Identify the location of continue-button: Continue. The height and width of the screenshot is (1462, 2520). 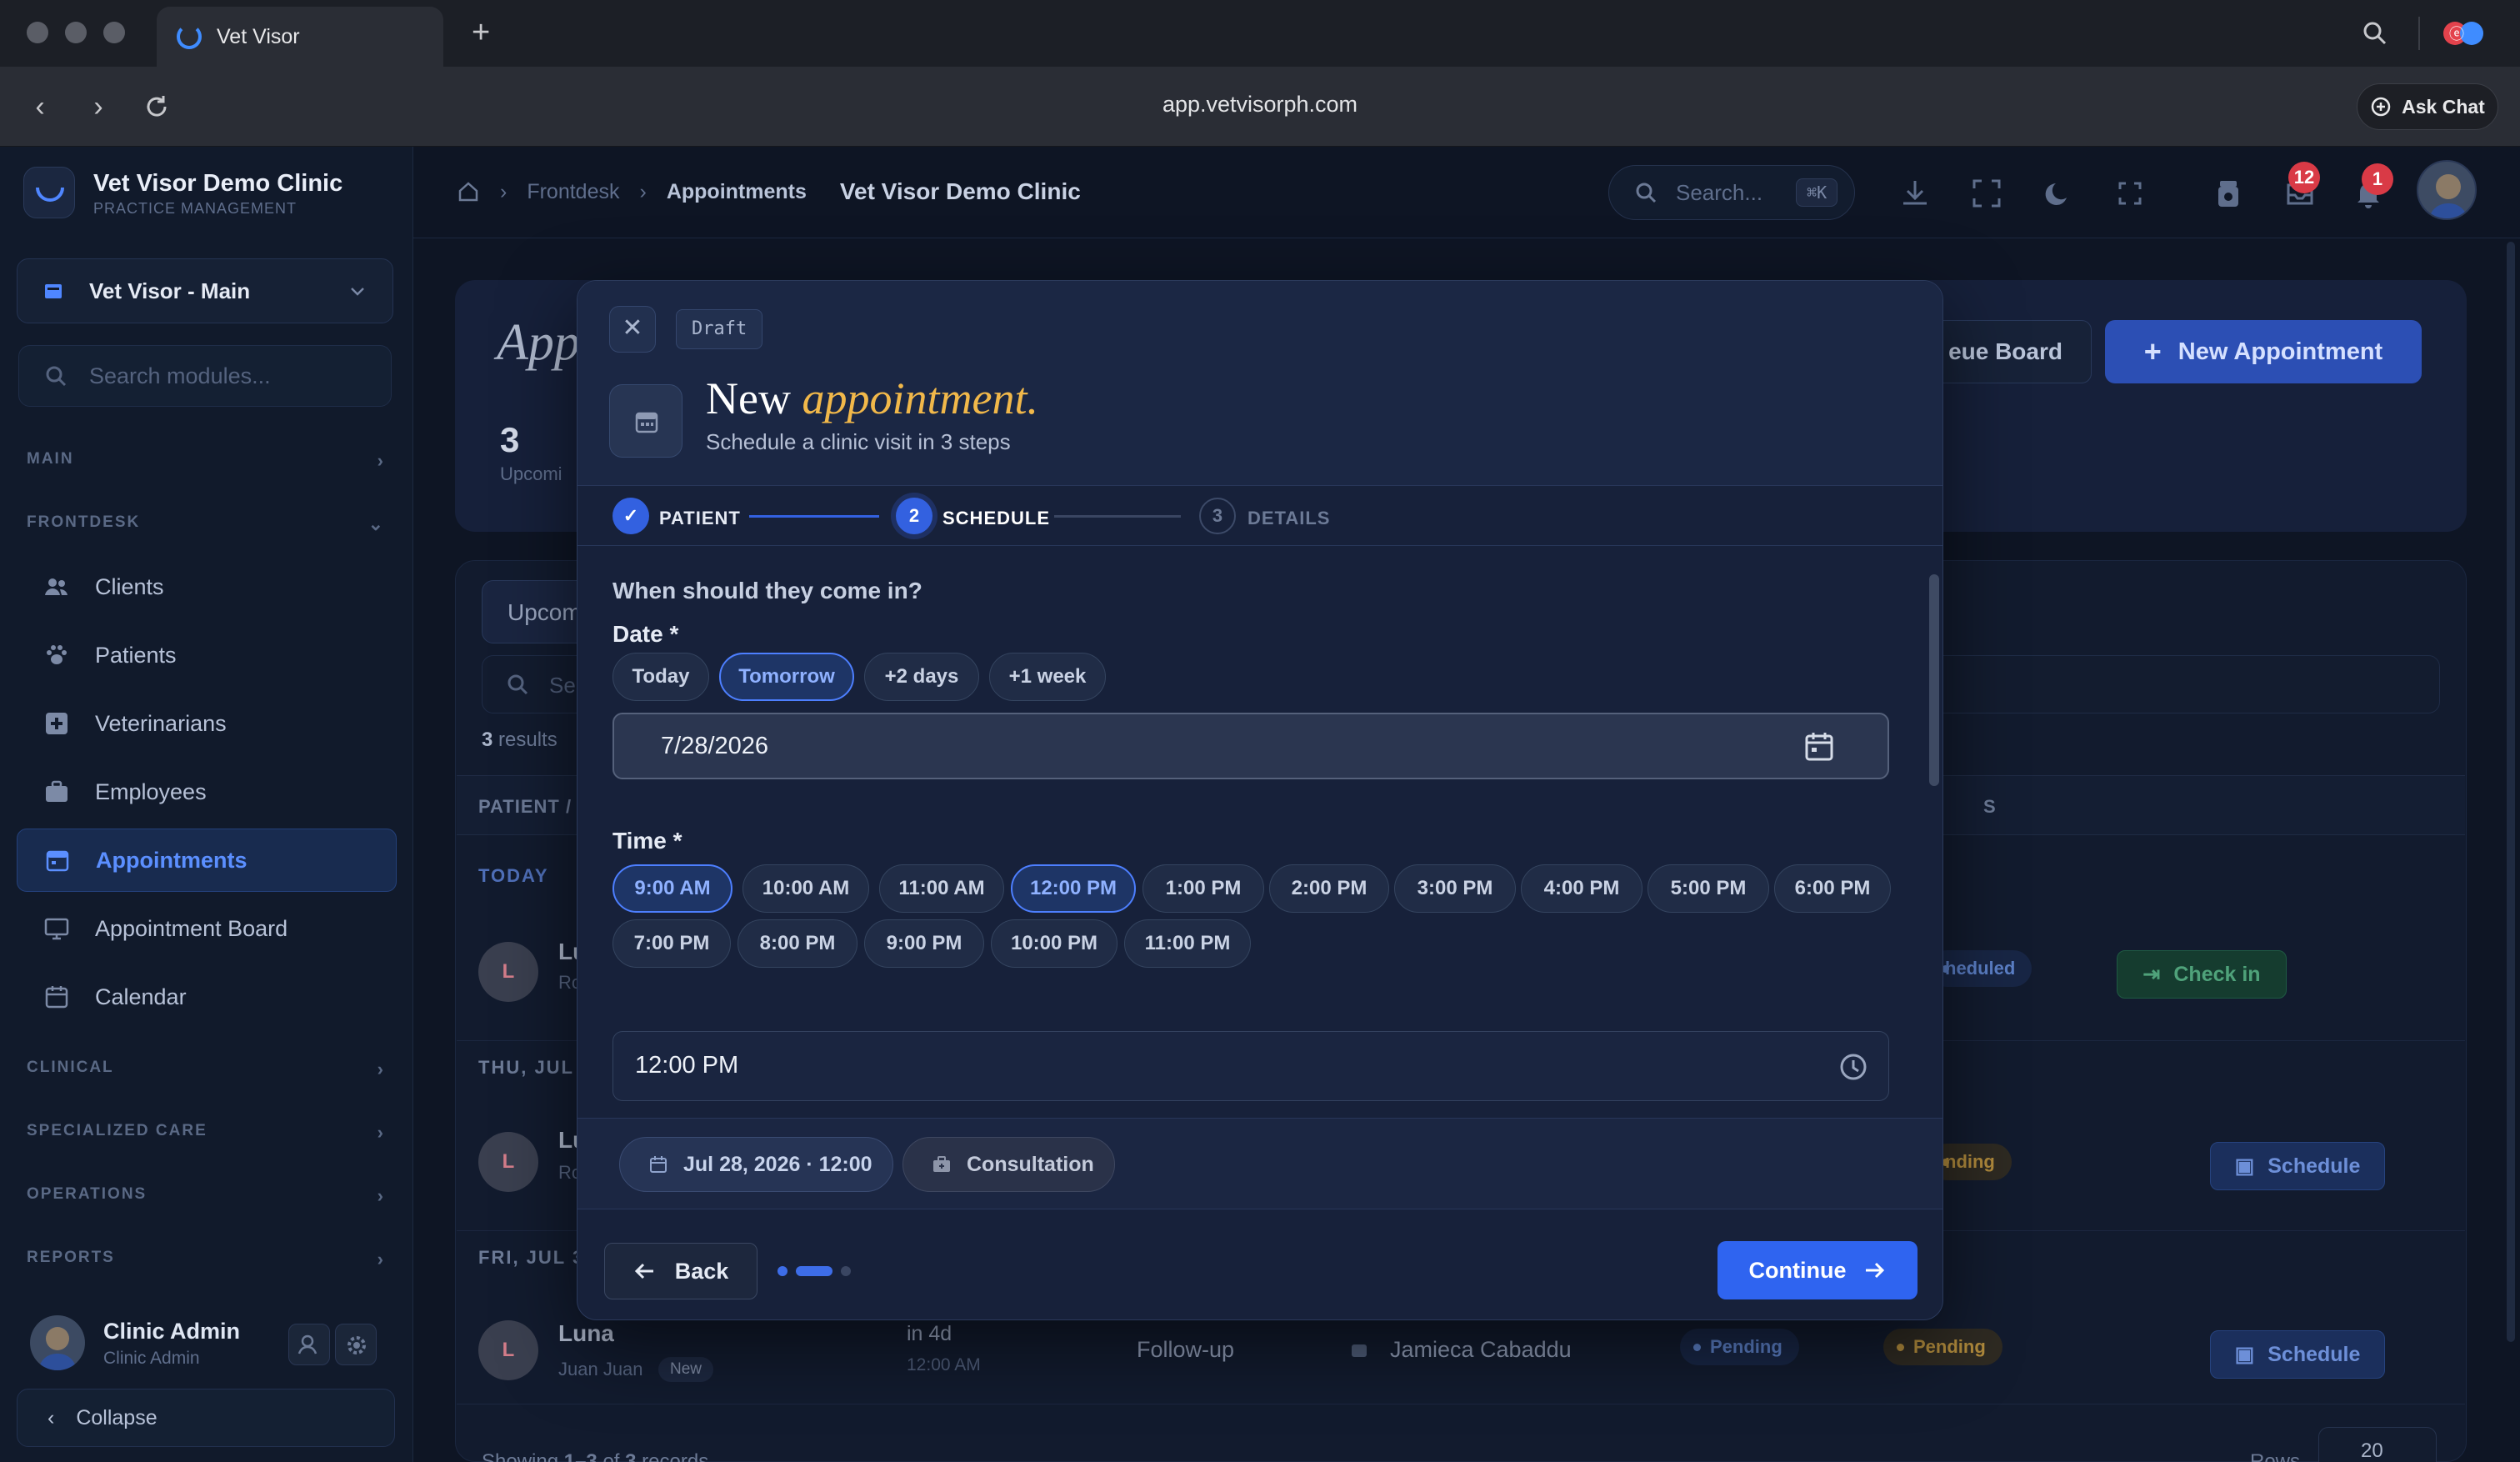
(1818, 1270).